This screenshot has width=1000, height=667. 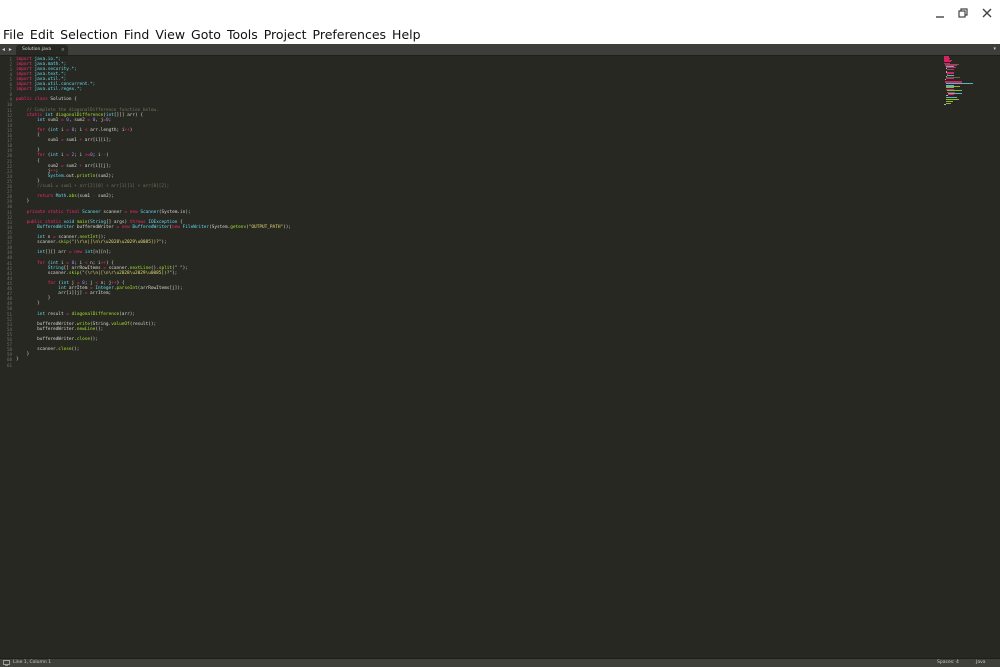 I want to click on menu-find: Find, so click(x=137, y=35).